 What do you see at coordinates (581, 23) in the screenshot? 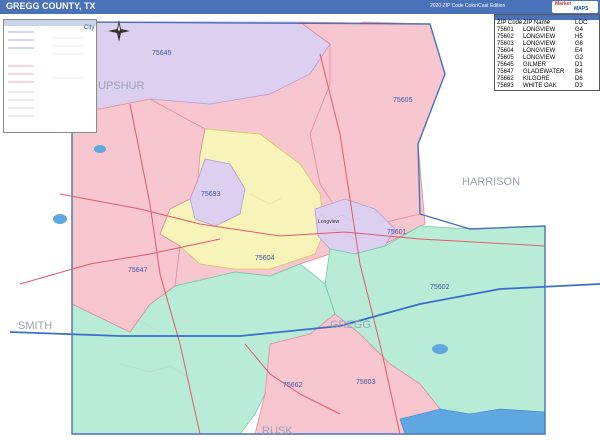
I see `loc-col-header: LOC` at bounding box center [581, 23].